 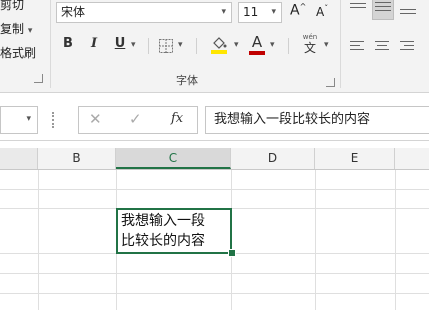 I want to click on font-name-combo: 宋体 ▾, so click(x=144, y=12).